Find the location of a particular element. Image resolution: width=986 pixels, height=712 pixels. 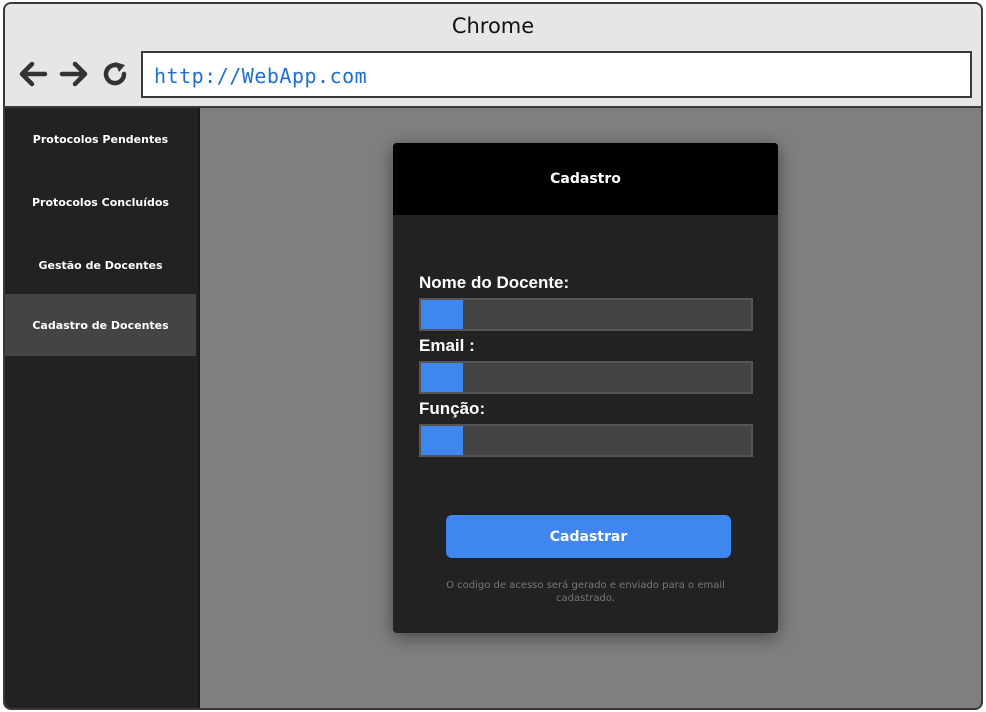

window-title: Chrome is located at coordinates (493, 26).